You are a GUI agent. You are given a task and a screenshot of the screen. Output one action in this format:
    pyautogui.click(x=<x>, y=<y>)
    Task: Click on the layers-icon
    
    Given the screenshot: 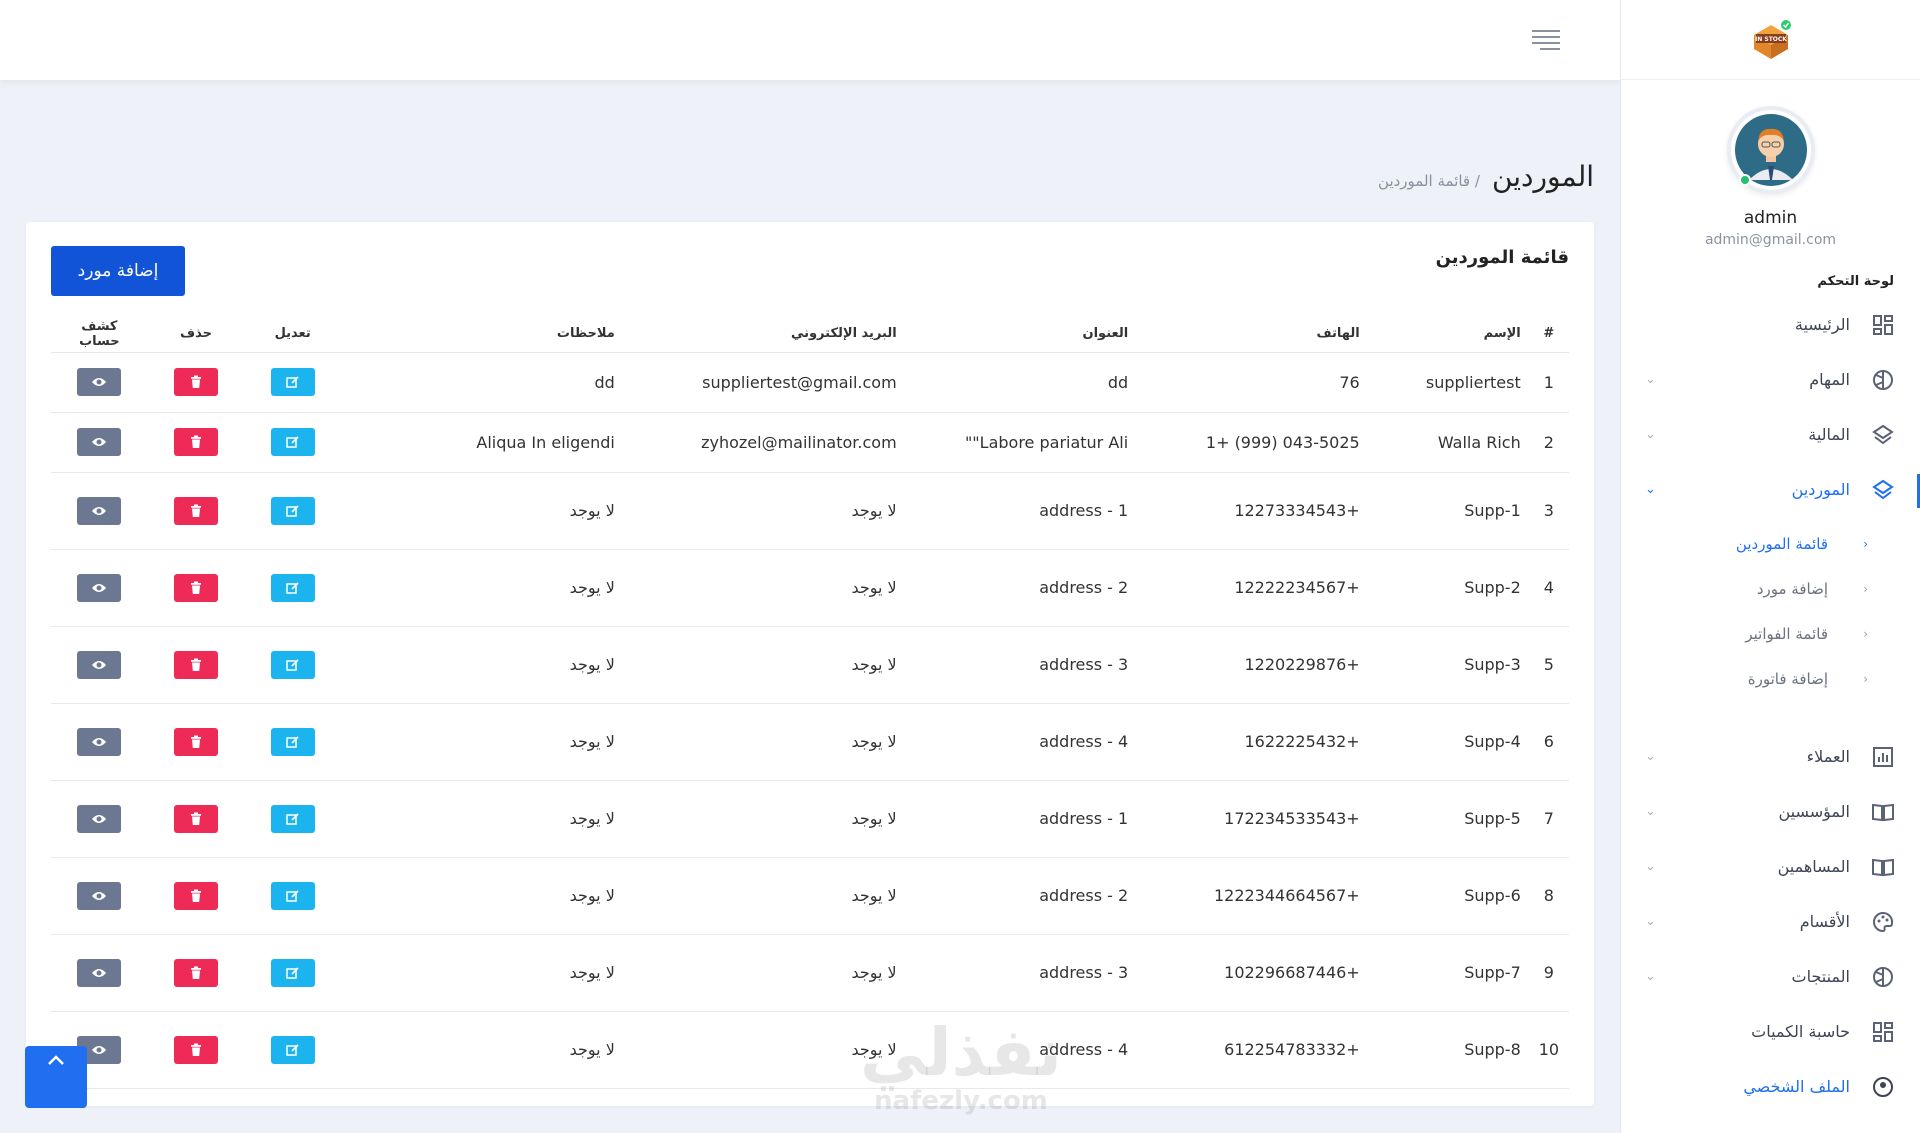 What is the action you would take?
    pyautogui.click(x=1883, y=490)
    